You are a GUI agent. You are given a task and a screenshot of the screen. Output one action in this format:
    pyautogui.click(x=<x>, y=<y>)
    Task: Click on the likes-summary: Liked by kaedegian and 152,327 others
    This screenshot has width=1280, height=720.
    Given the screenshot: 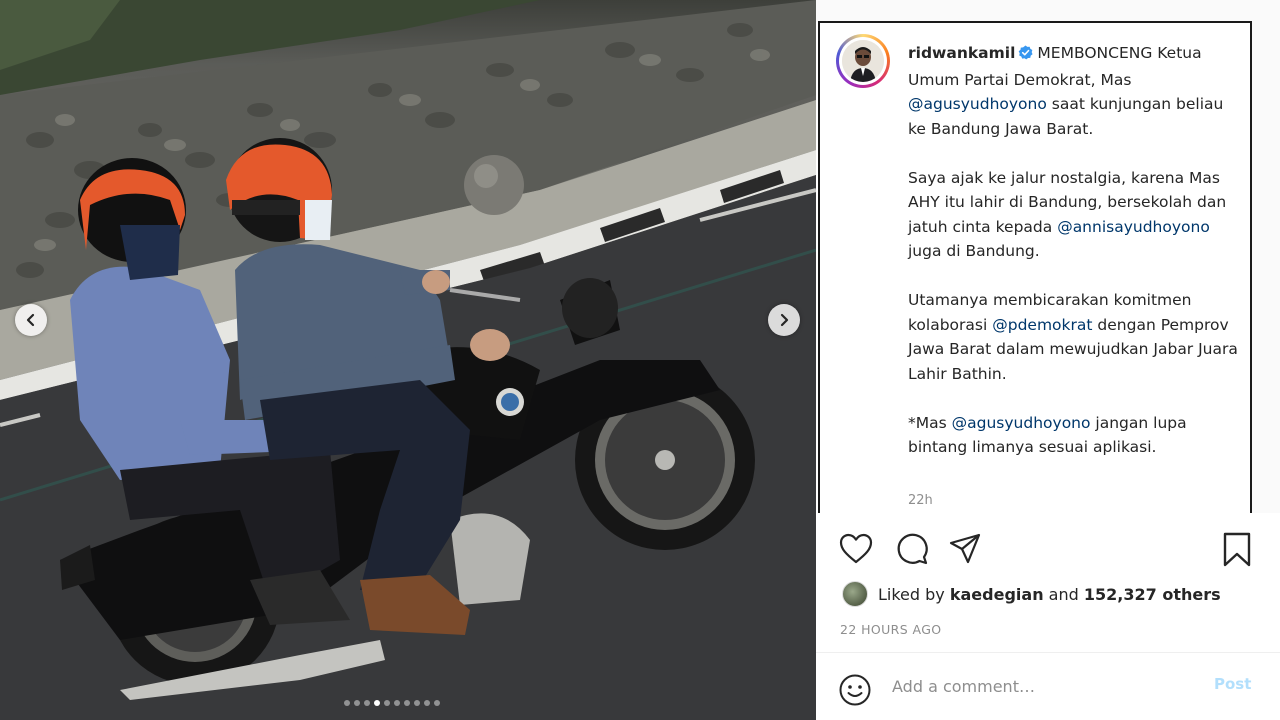 What is the action you would take?
    pyautogui.click(x=1031, y=594)
    